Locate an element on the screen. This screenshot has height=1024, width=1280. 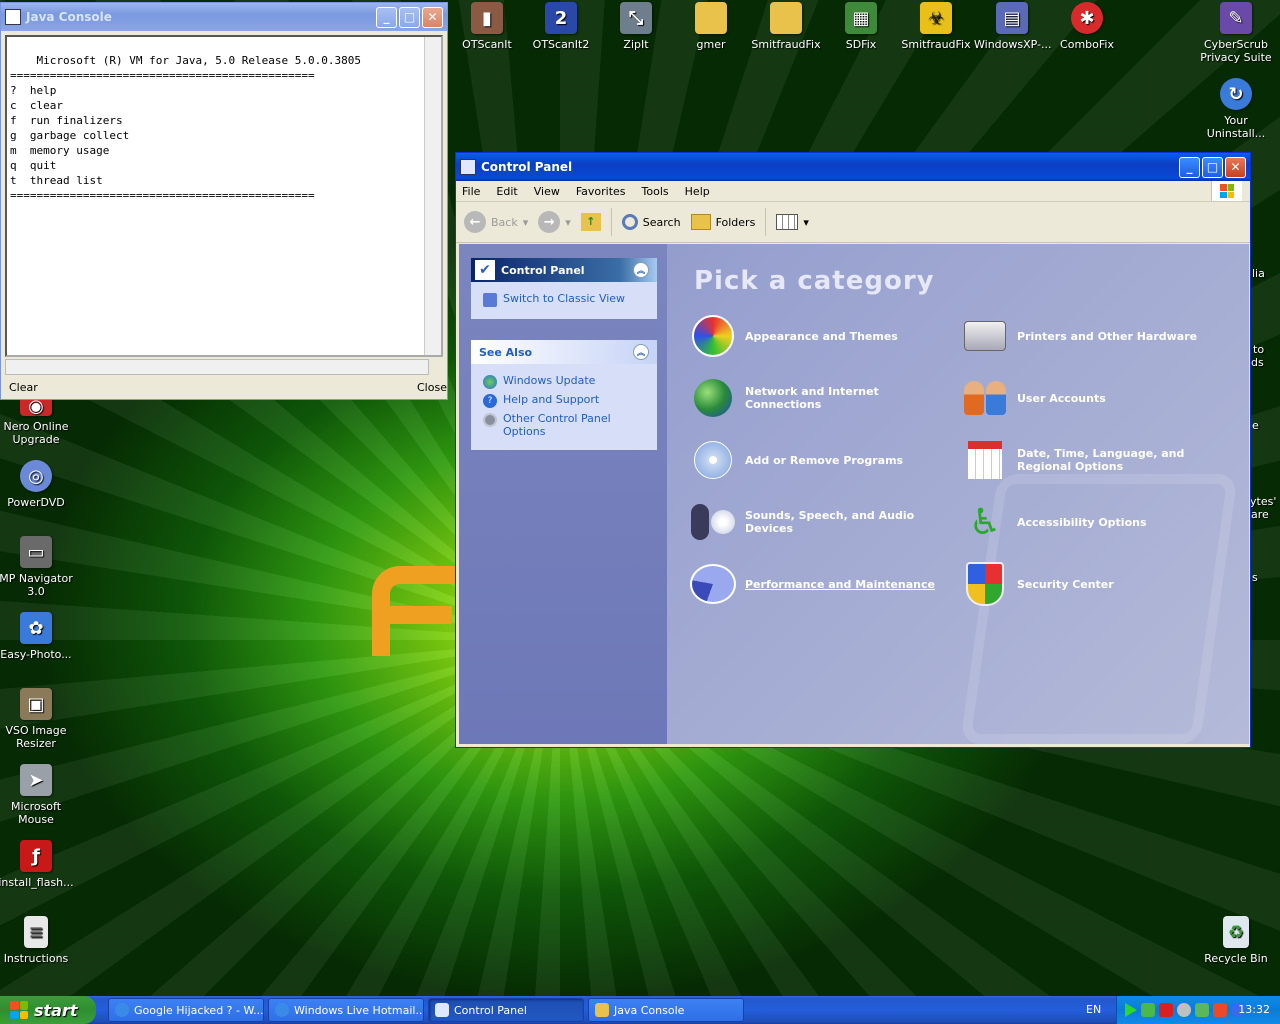
toolbar: ← Back ▾ → ▾ ↑ Search Folders ▾ is located at coordinates (853, 222).